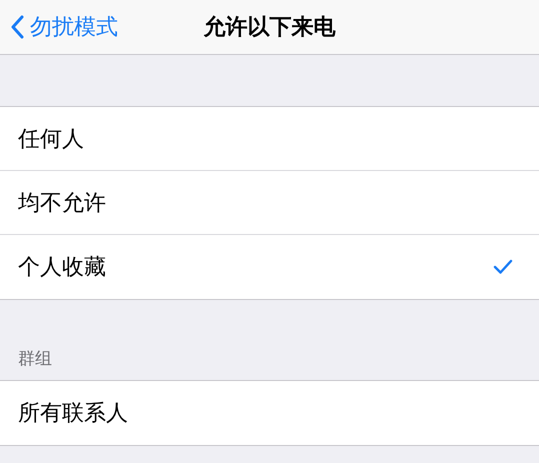 Image resolution: width=539 pixels, height=463 pixels. What do you see at coordinates (269, 139) in the screenshot?
I see `option-row: 任何人` at bounding box center [269, 139].